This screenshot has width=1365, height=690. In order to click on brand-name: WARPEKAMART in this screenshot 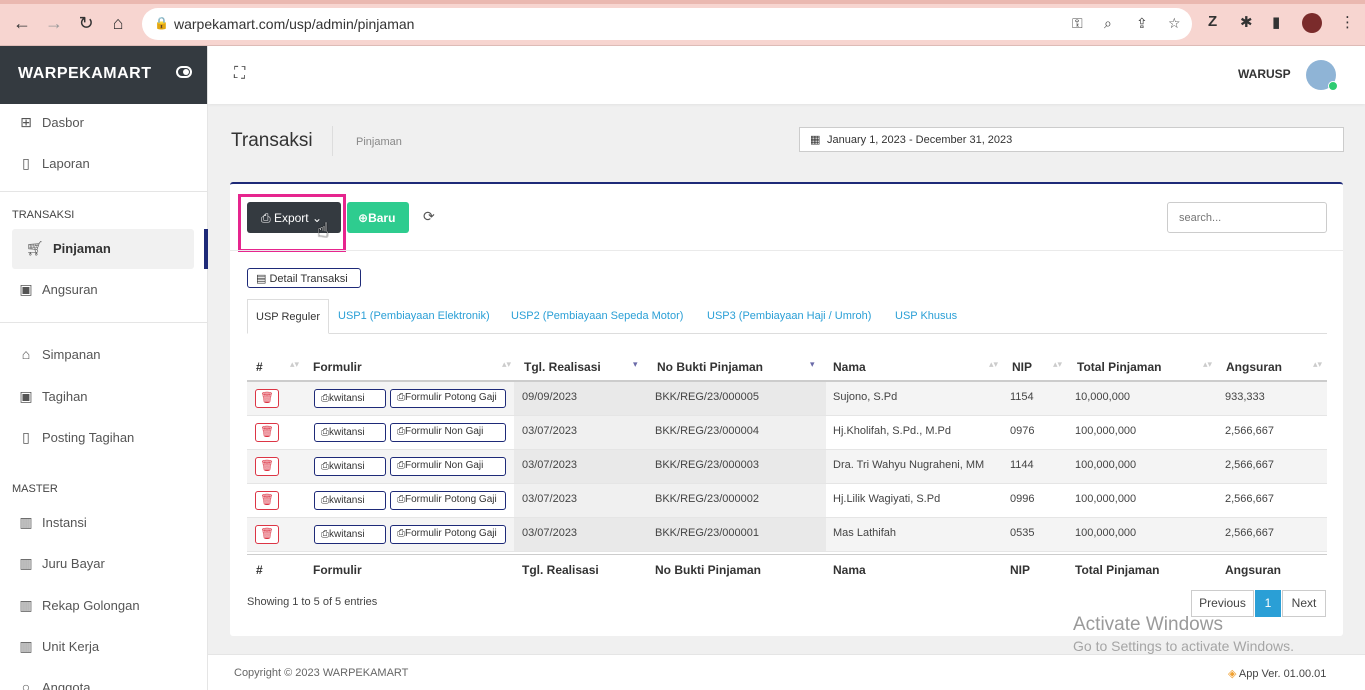, I will do `click(85, 74)`.